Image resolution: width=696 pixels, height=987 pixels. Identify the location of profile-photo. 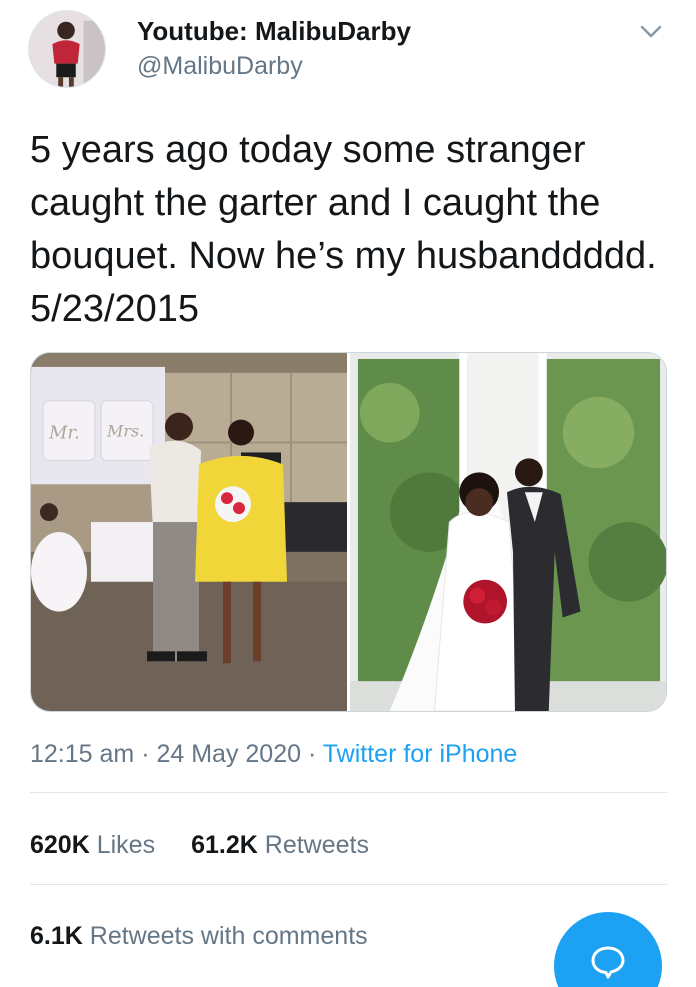
(67, 49).